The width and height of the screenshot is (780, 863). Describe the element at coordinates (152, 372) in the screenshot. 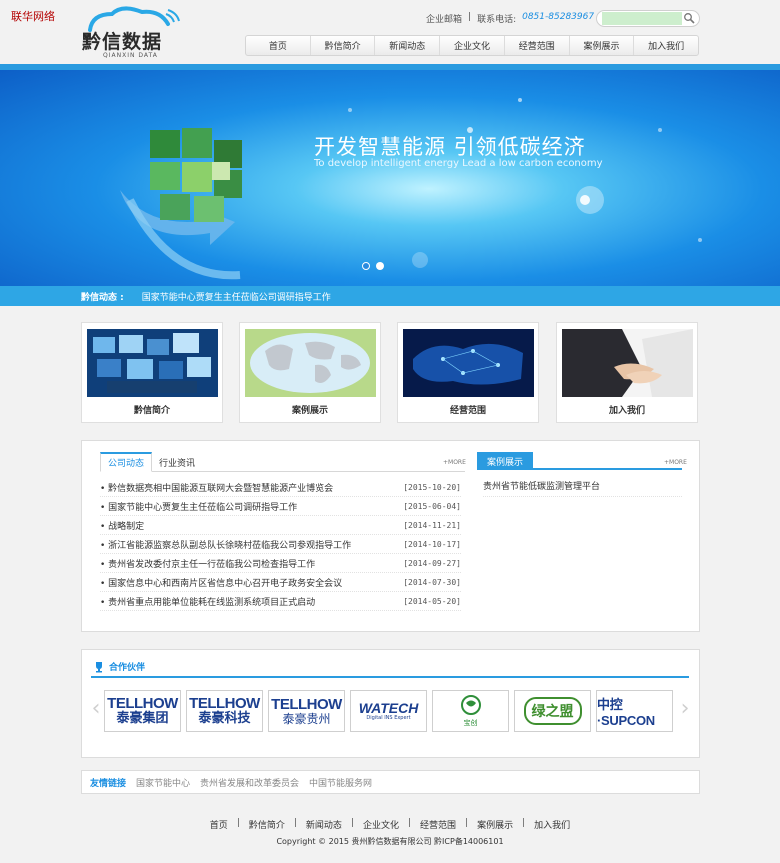

I see `feature-card-about: 黔信简介` at that location.